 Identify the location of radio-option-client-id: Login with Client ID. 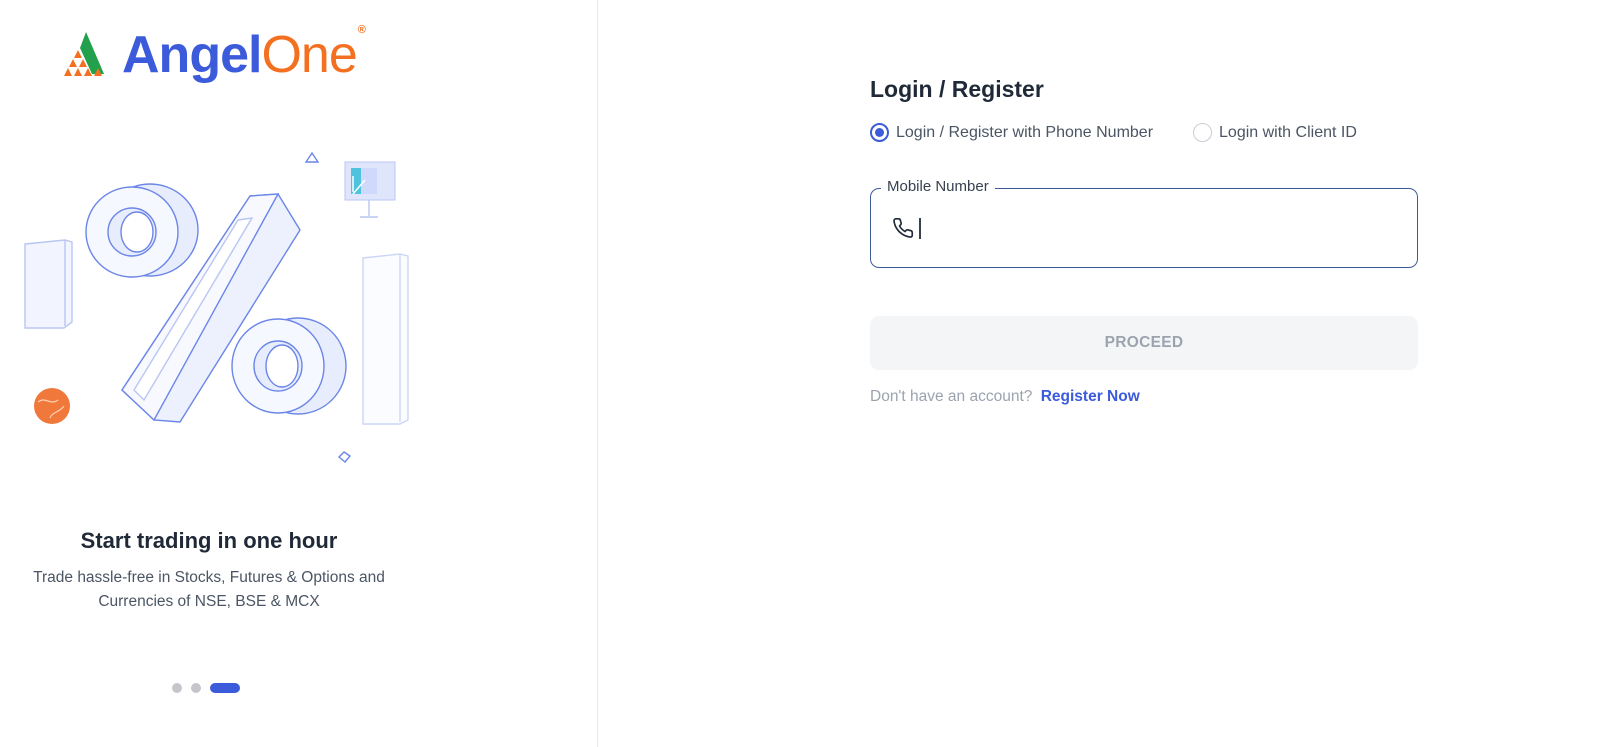
(1275, 132).